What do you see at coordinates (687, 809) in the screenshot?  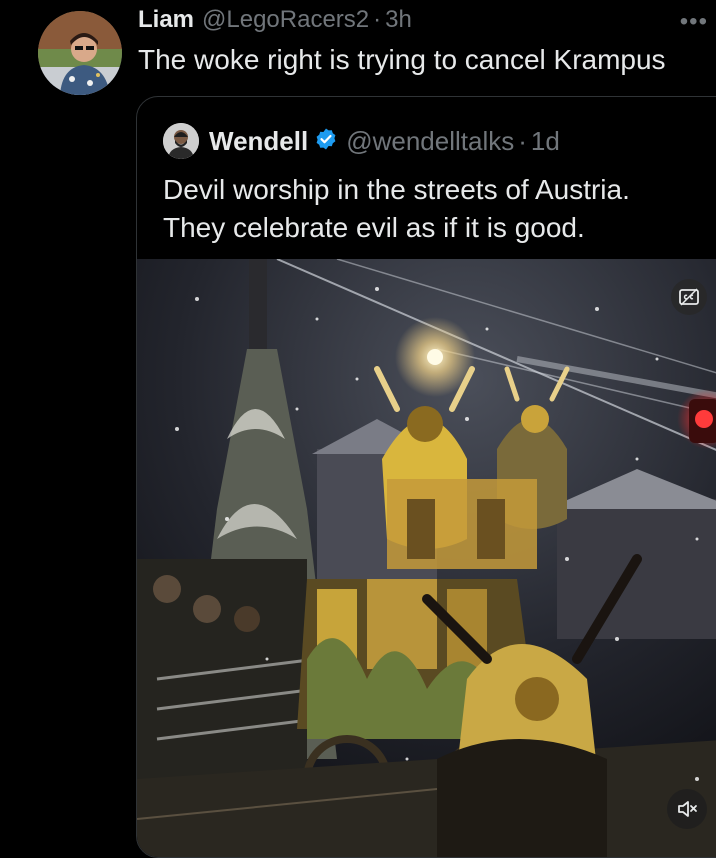 I see `speaker-muted-icon` at bounding box center [687, 809].